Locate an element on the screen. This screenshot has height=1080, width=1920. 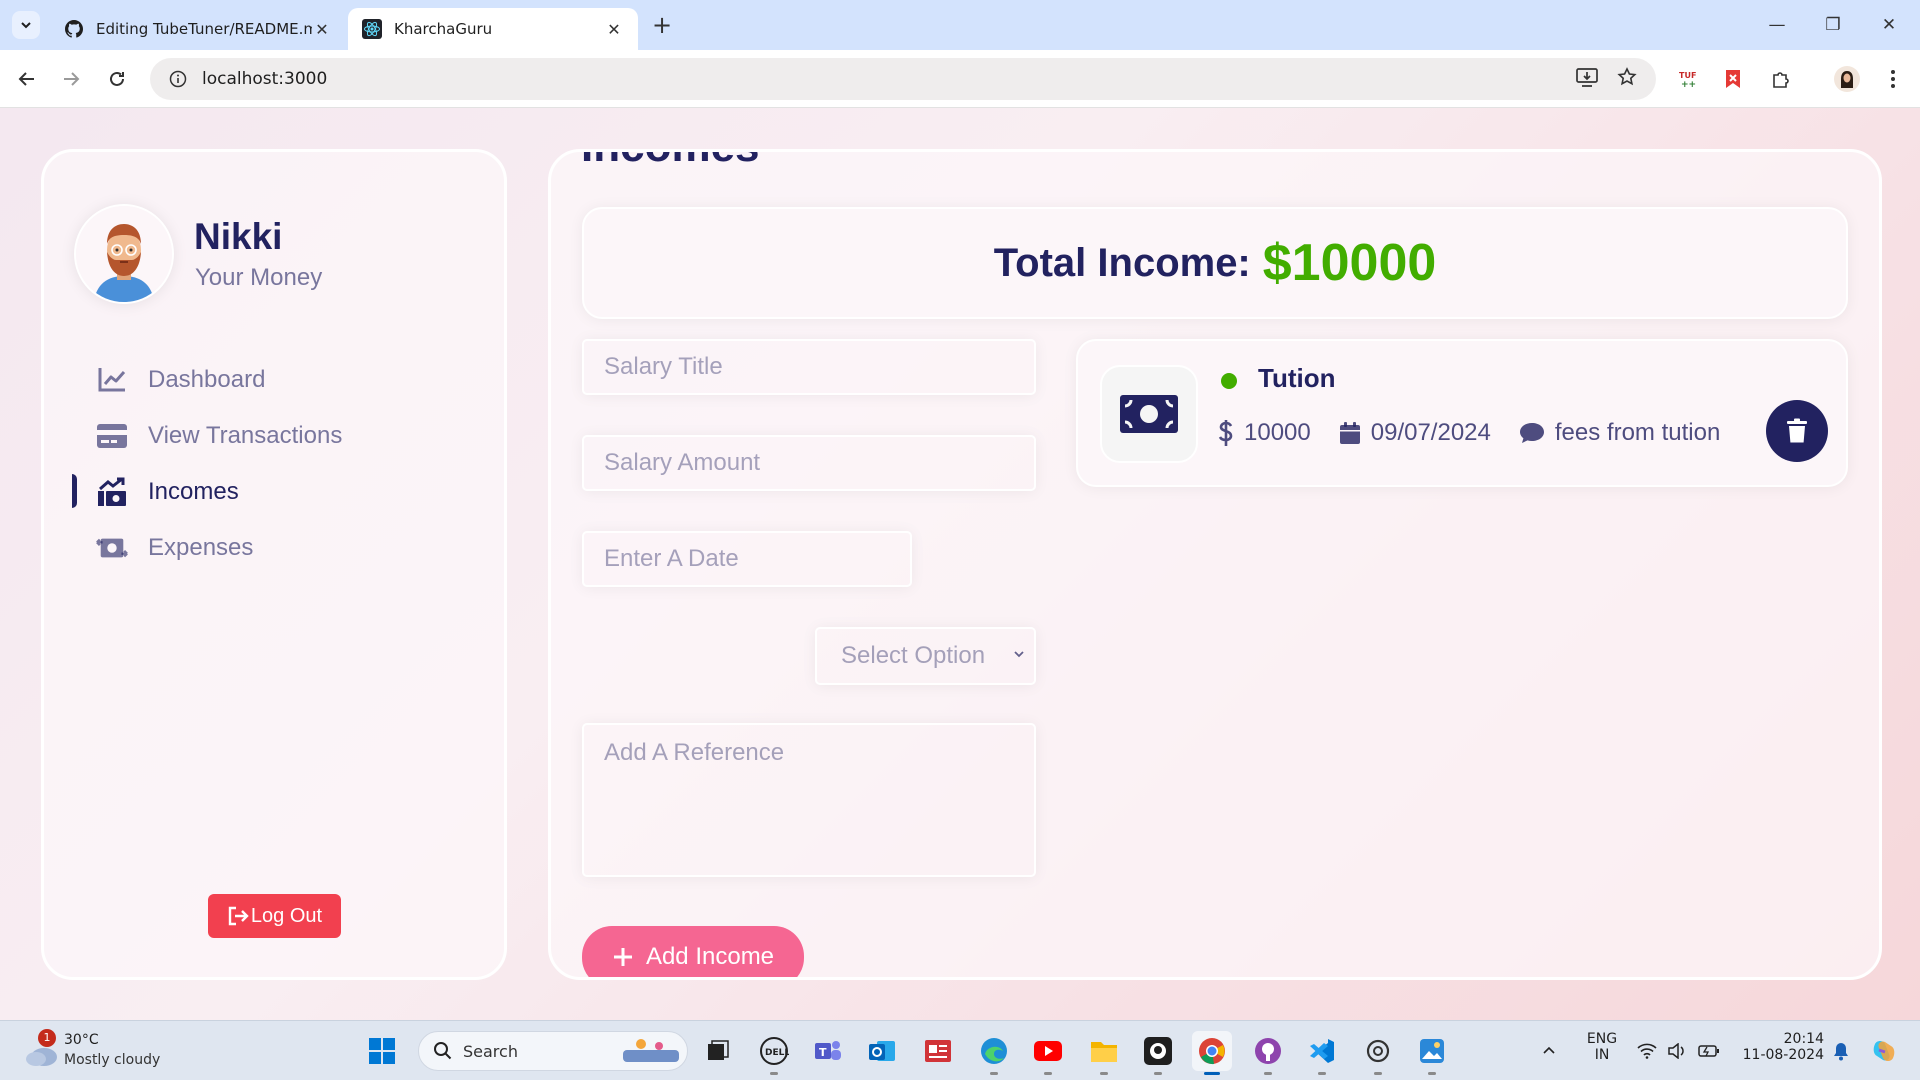
browser-tab-kharchaguru: KharchaGuru ✕ is located at coordinates (493, 29).